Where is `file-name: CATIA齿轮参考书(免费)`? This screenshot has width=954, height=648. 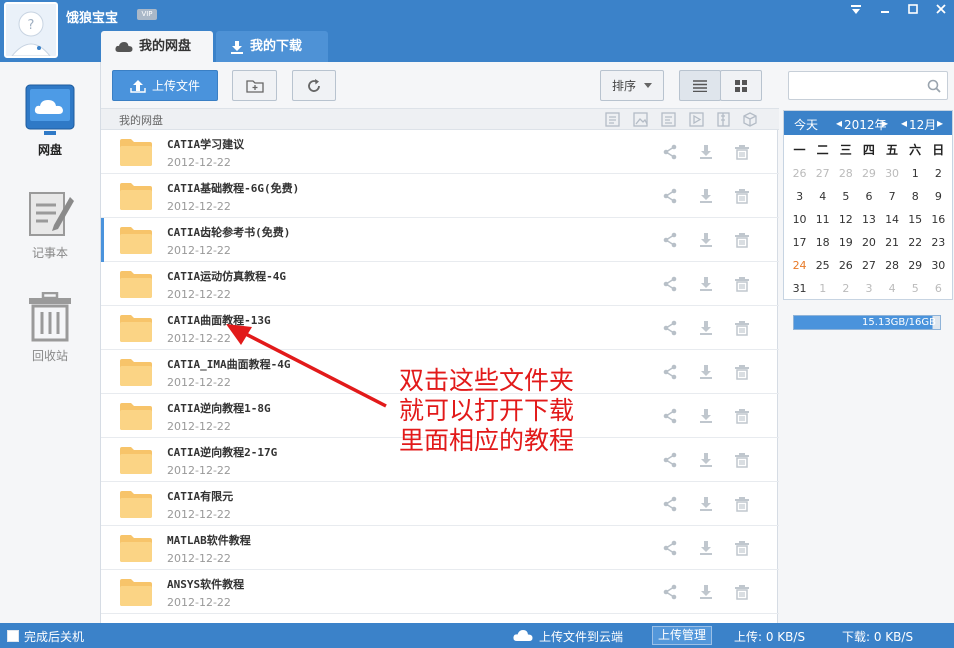 file-name: CATIA齿轮参考书(免费) is located at coordinates (228, 232).